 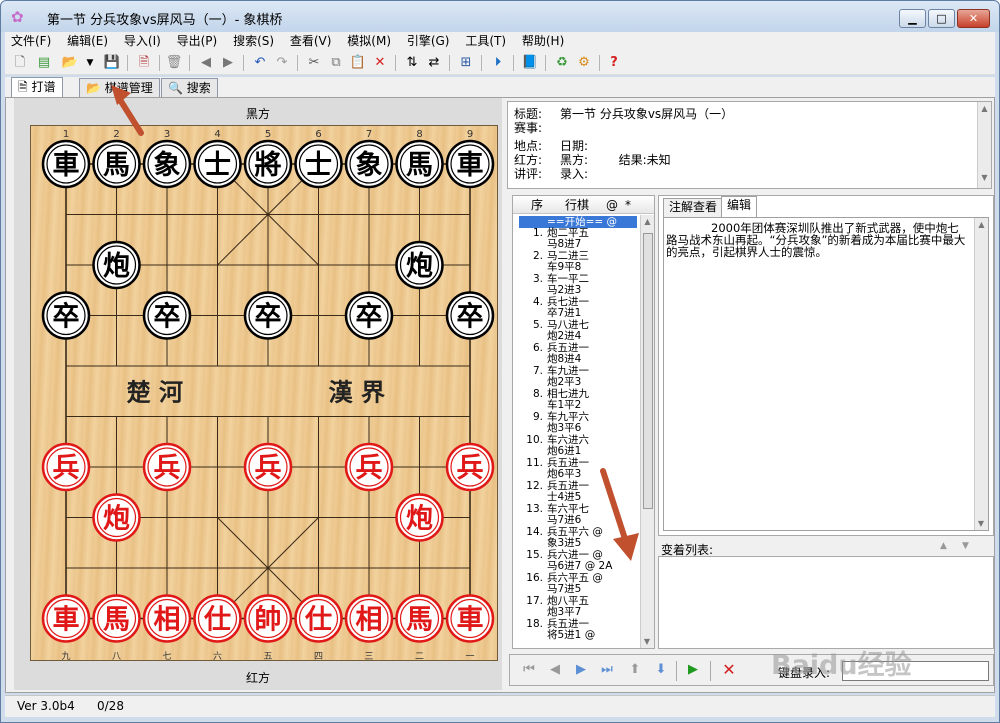 What do you see at coordinates (826, 602) in the screenshot?
I see `variations-list` at bounding box center [826, 602].